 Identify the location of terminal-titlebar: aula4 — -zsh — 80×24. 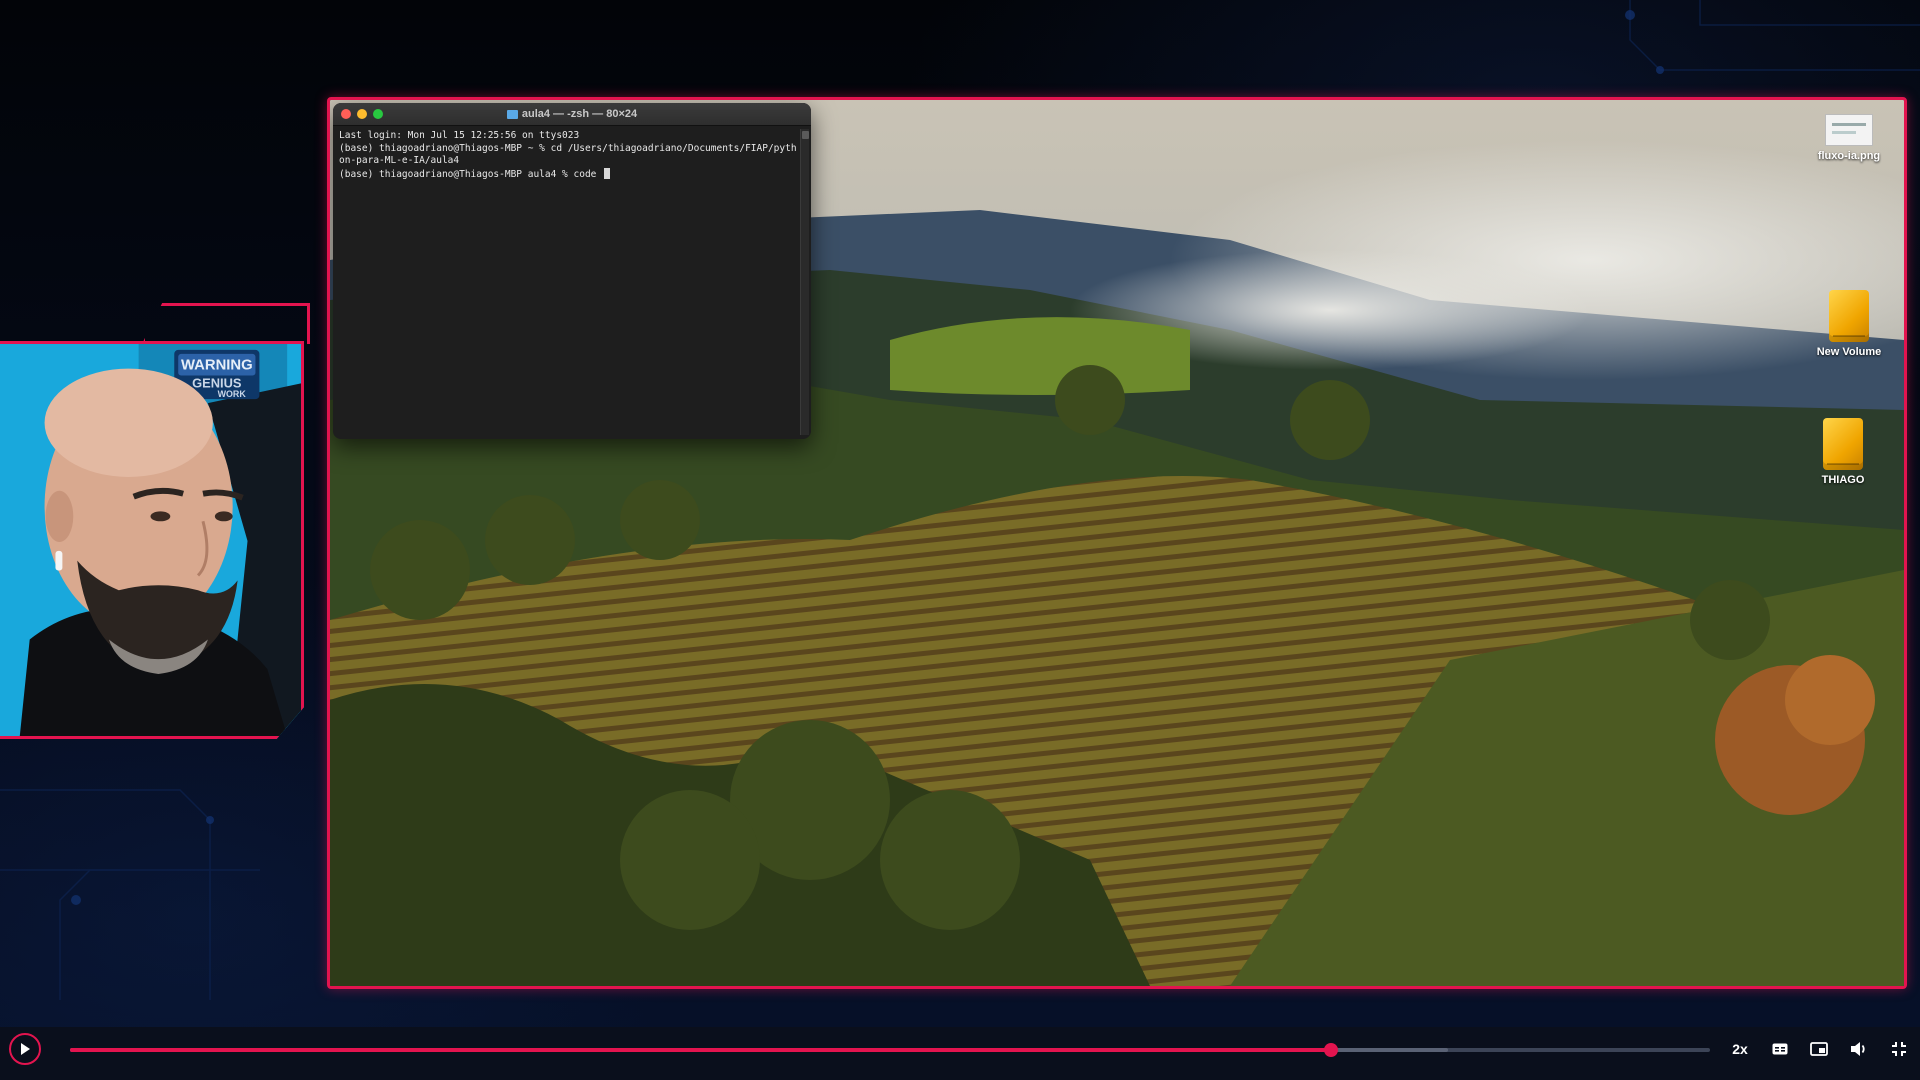
(572, 114).